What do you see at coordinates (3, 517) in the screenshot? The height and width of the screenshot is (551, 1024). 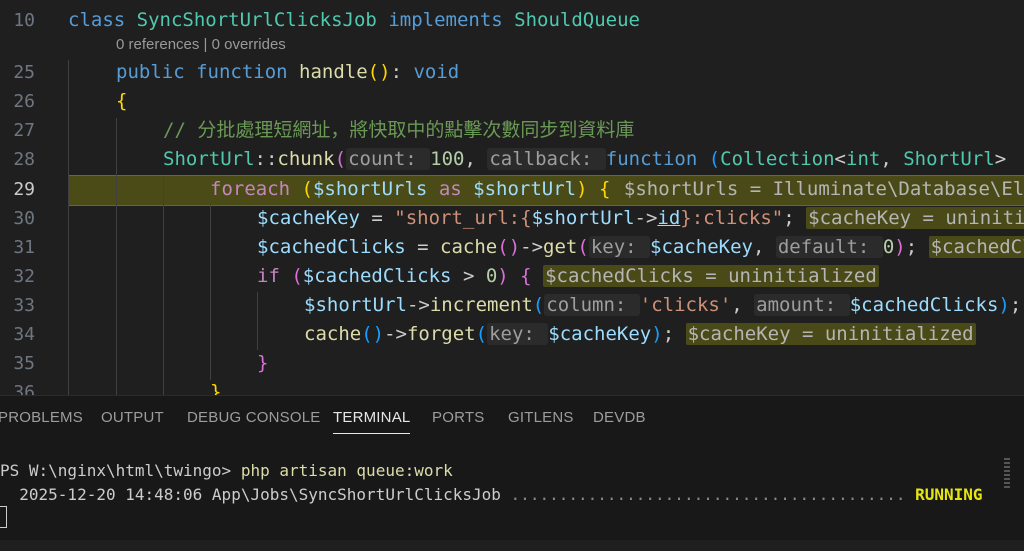 I see `terminal-cursor` at bounding box center [3, 517].